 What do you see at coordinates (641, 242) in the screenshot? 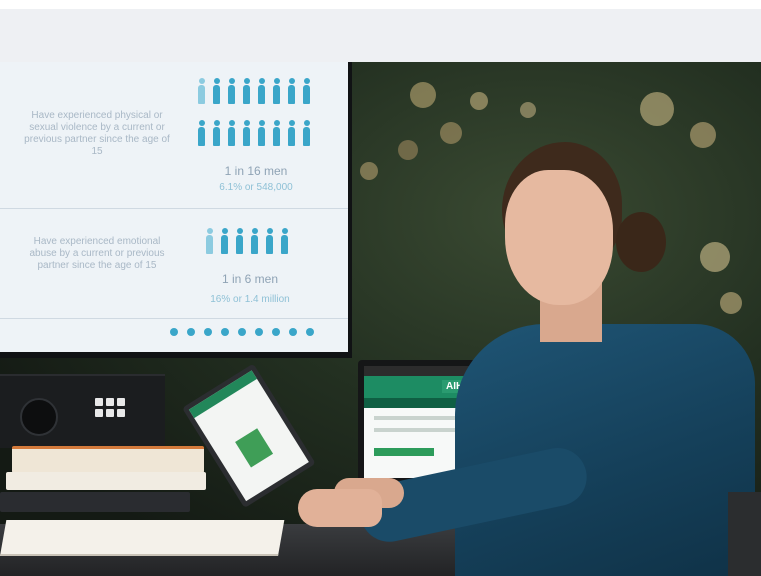
I see `person-hair-bun` at bounding box center [641, 242].